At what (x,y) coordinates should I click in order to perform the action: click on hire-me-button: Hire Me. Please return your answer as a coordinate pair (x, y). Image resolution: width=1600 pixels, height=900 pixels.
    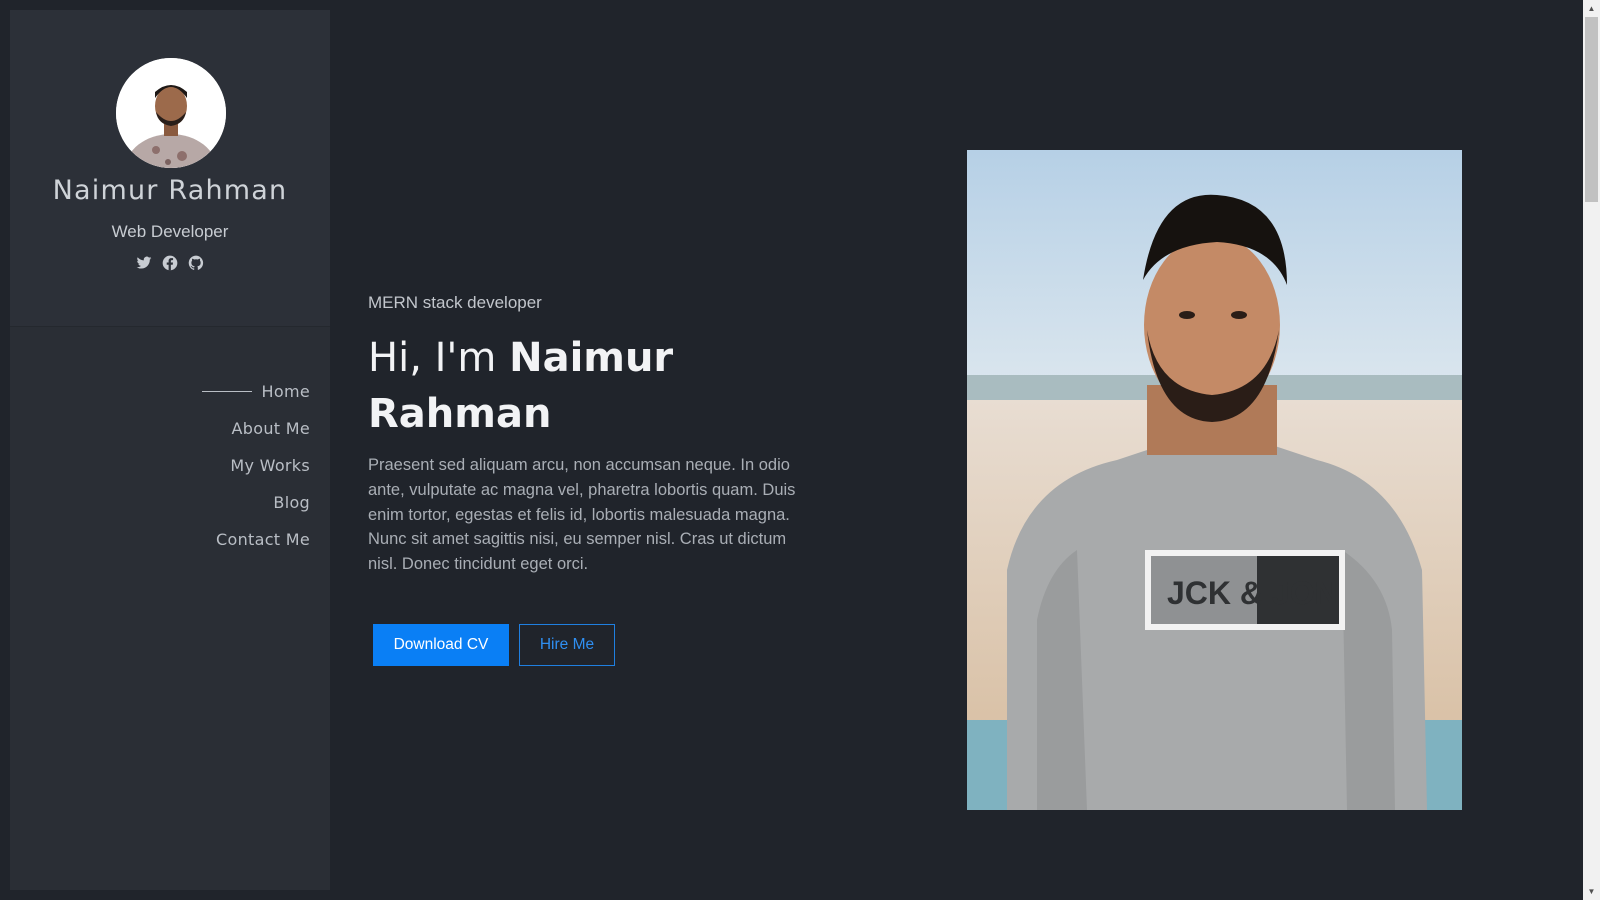
    Looking at the image, I should click on (567, 645).